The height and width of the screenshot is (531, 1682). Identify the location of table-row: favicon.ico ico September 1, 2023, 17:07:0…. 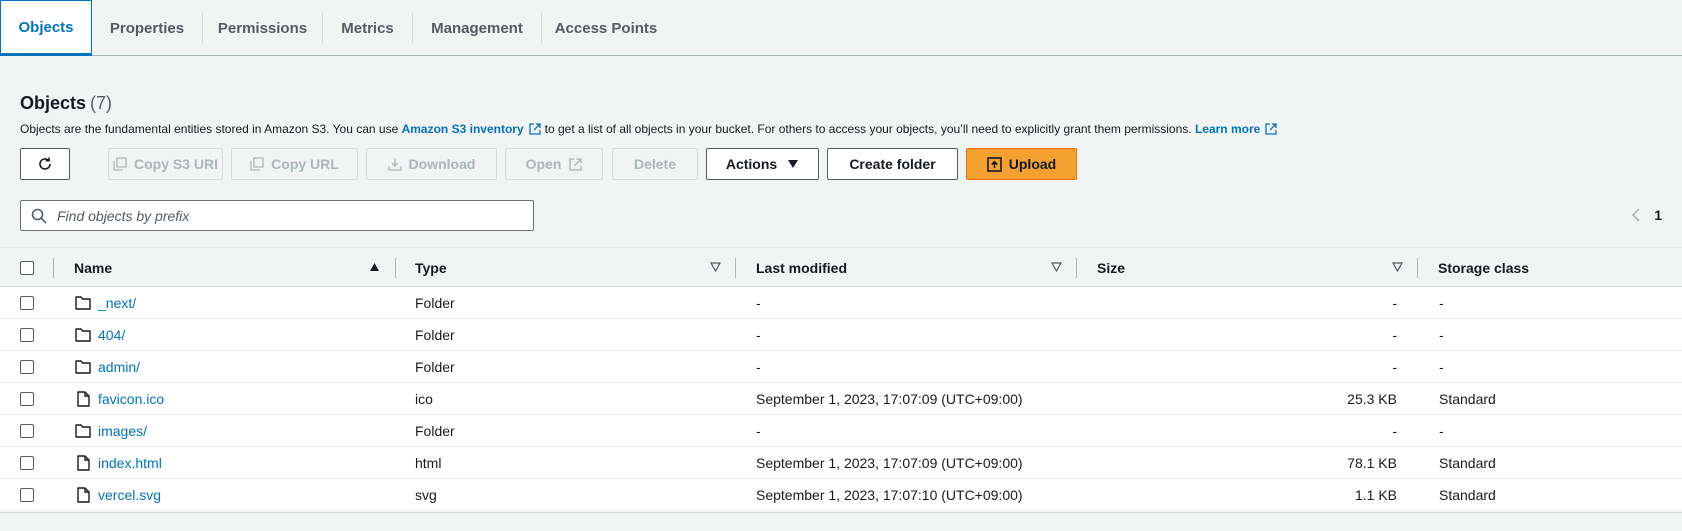
(841, 399).